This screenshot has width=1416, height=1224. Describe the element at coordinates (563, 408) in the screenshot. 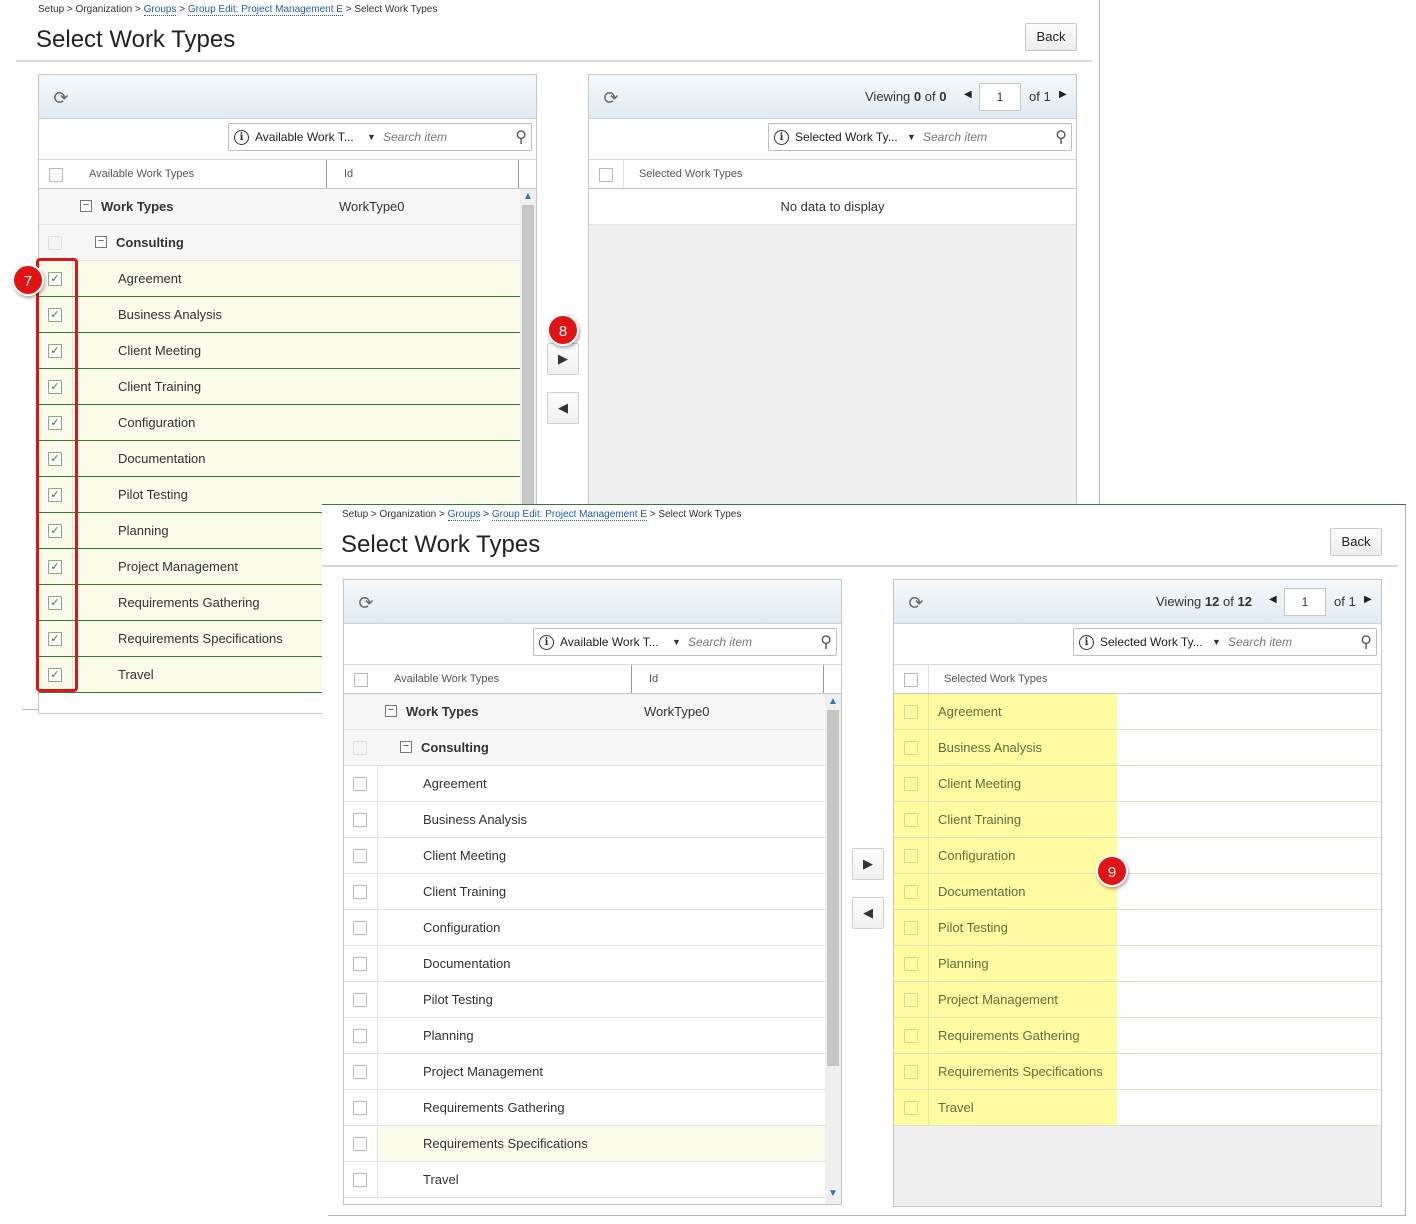

I see `move-left-button: ◀` at that location.